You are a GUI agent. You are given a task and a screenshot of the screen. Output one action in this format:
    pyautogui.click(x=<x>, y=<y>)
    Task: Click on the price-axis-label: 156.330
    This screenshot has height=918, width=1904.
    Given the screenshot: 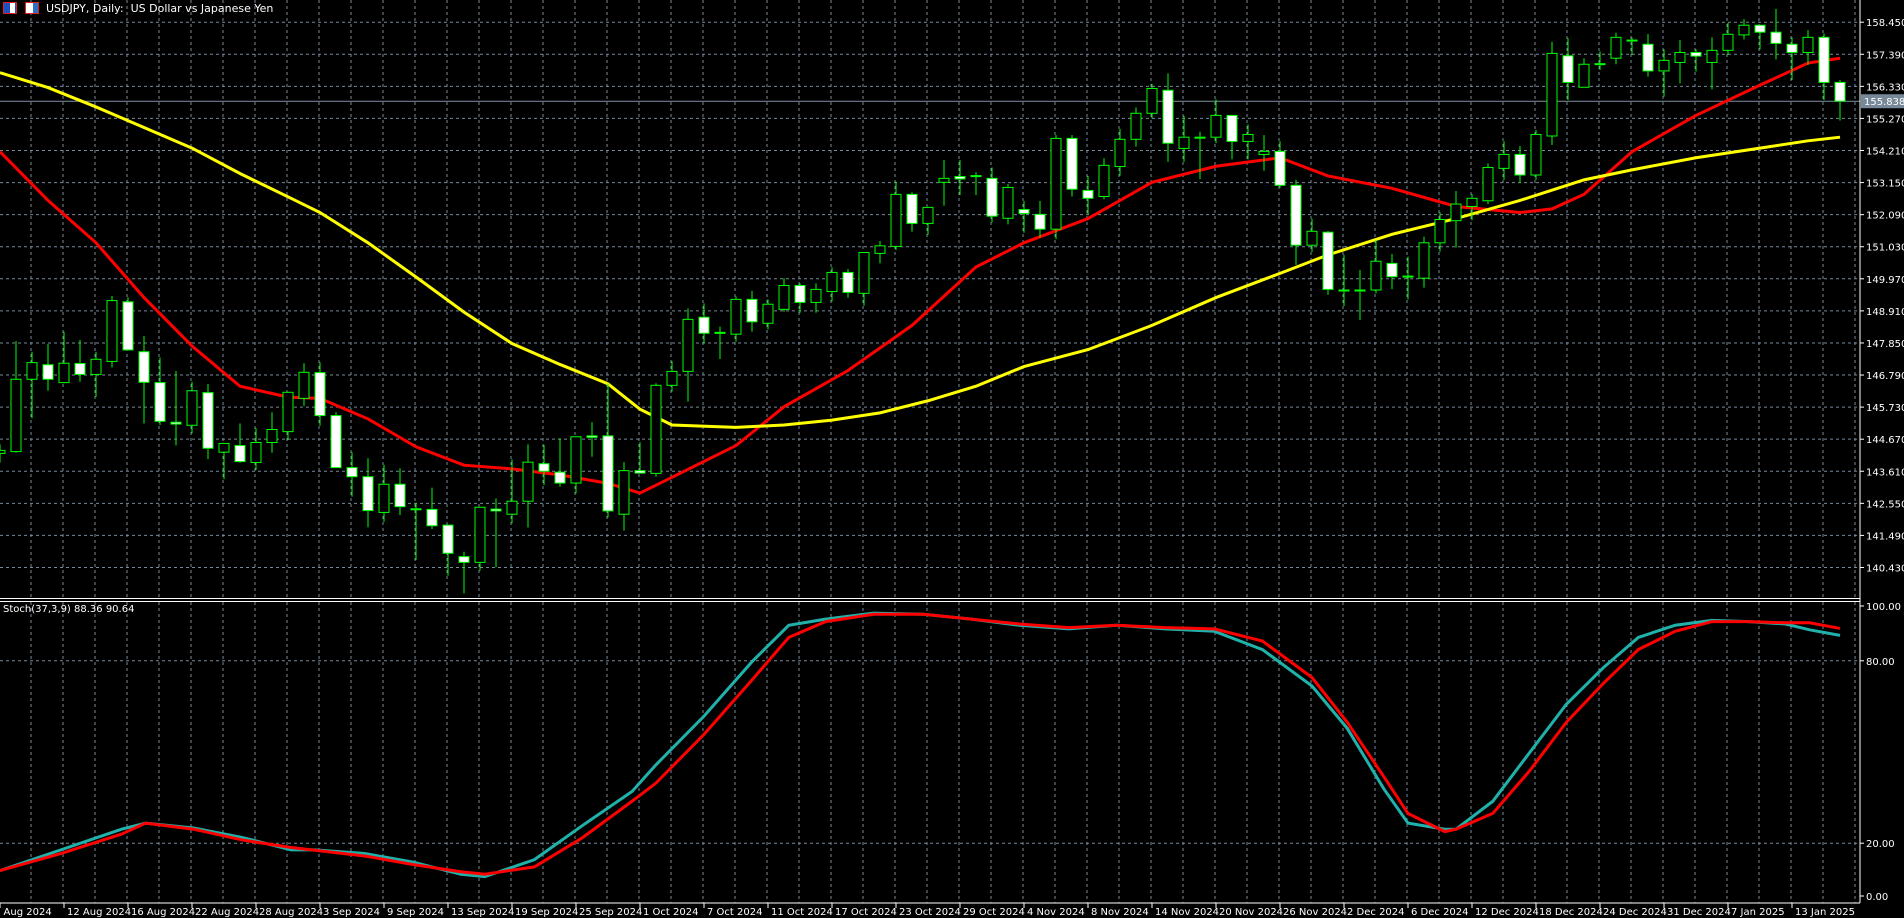 What is the action you would take?
    pyautogui.click(x=1885, y=87)
    